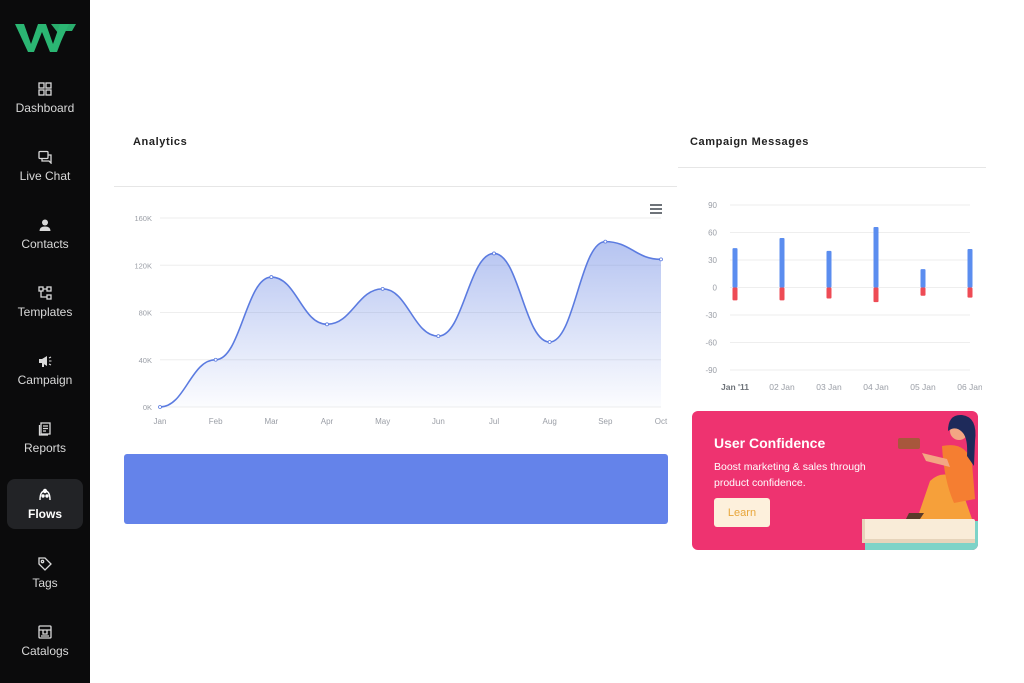 The width and height of the screenshot is (1024, 683). Describe the element at coordinates (45, 564) in the screenshot. I see `tag-icon` at that location.